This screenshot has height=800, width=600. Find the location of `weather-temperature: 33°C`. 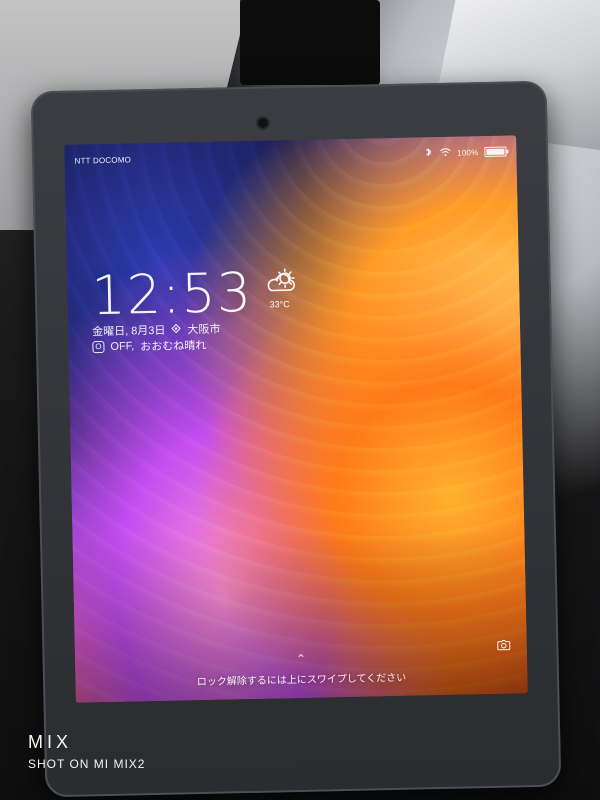

weather-temperature: 33°C is located at coordinates (279, 304).